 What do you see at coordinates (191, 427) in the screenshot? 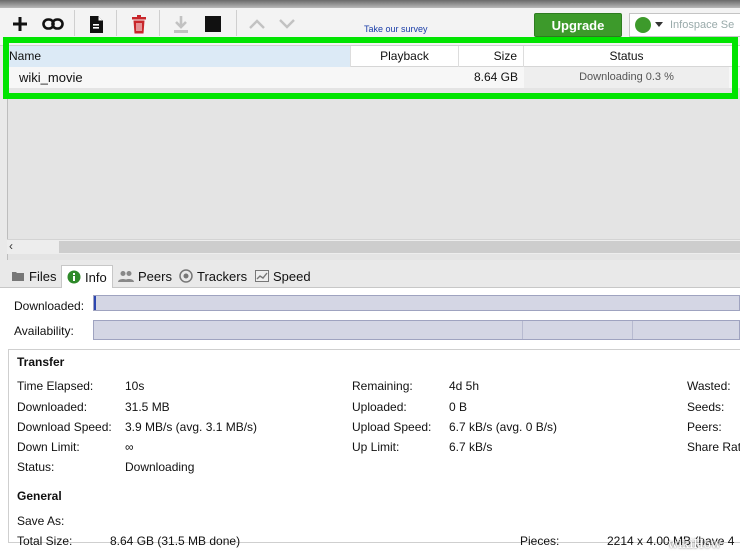
I see `download-speed-value: 3.9 MB/s (avg. 3.1 MB/s)` at bounding box center [191, 427].